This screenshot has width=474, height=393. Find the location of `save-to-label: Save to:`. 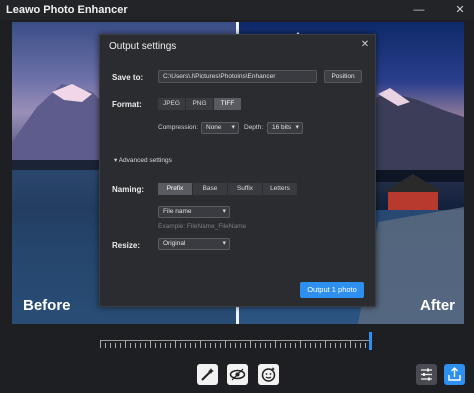

save-to-label: Save to: is located at coordinates (128, 77).